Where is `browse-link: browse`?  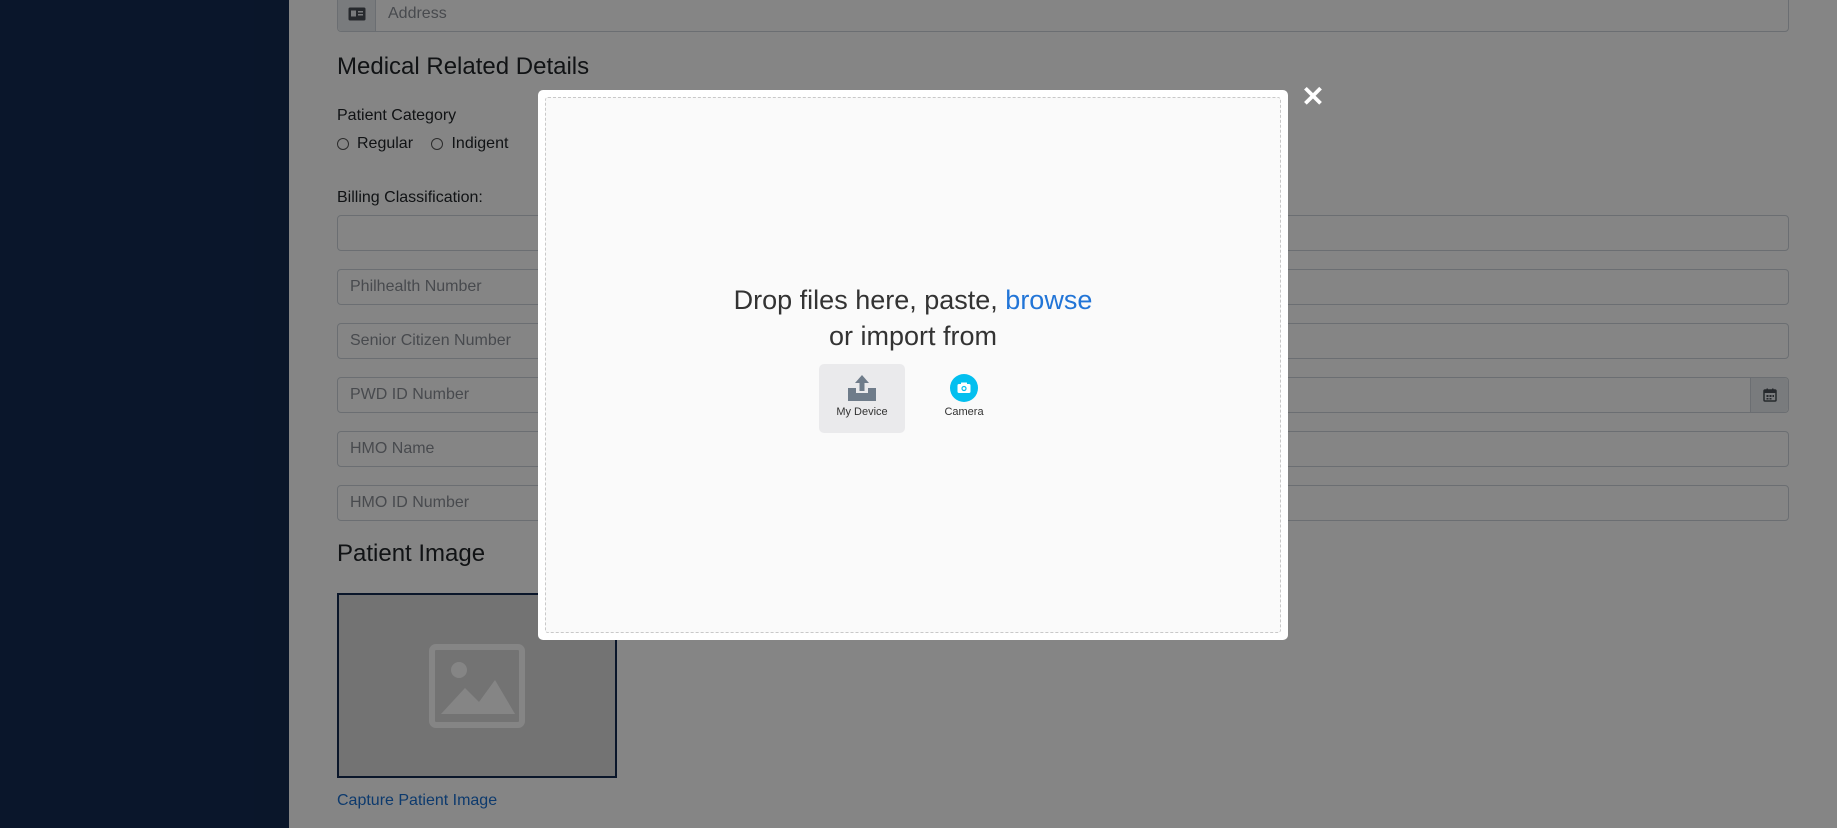
browse-link: browse is located at coordinates (1048, 300).